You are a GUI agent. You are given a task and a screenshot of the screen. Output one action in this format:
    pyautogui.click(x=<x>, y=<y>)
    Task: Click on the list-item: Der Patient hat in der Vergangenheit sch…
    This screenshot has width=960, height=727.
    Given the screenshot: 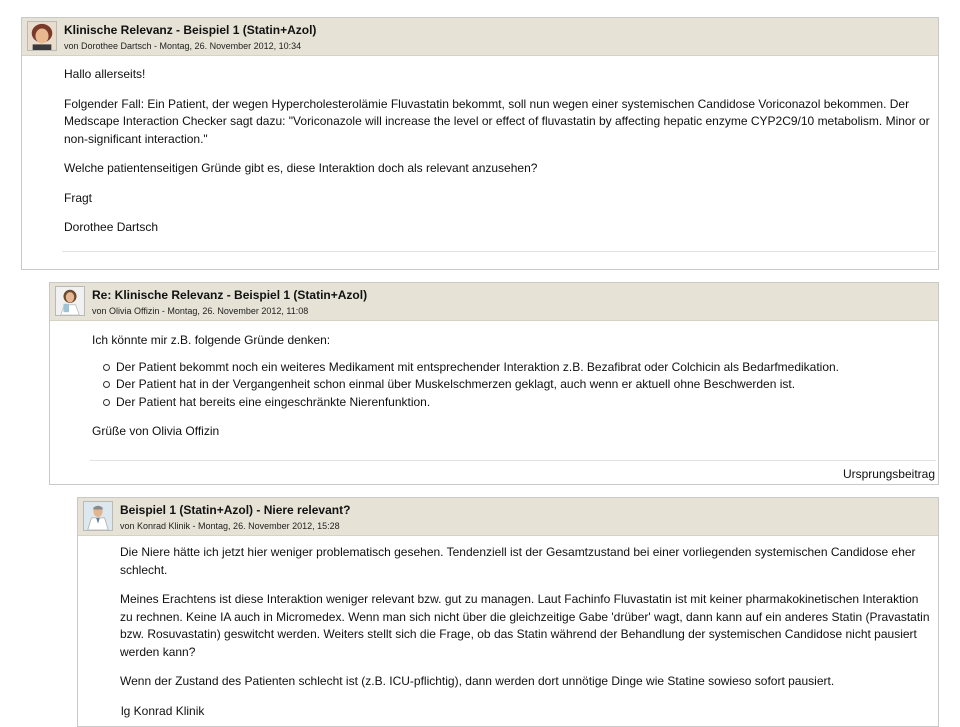 What is the action you would take?
    pyautogui.click(x=517, y=385)
    